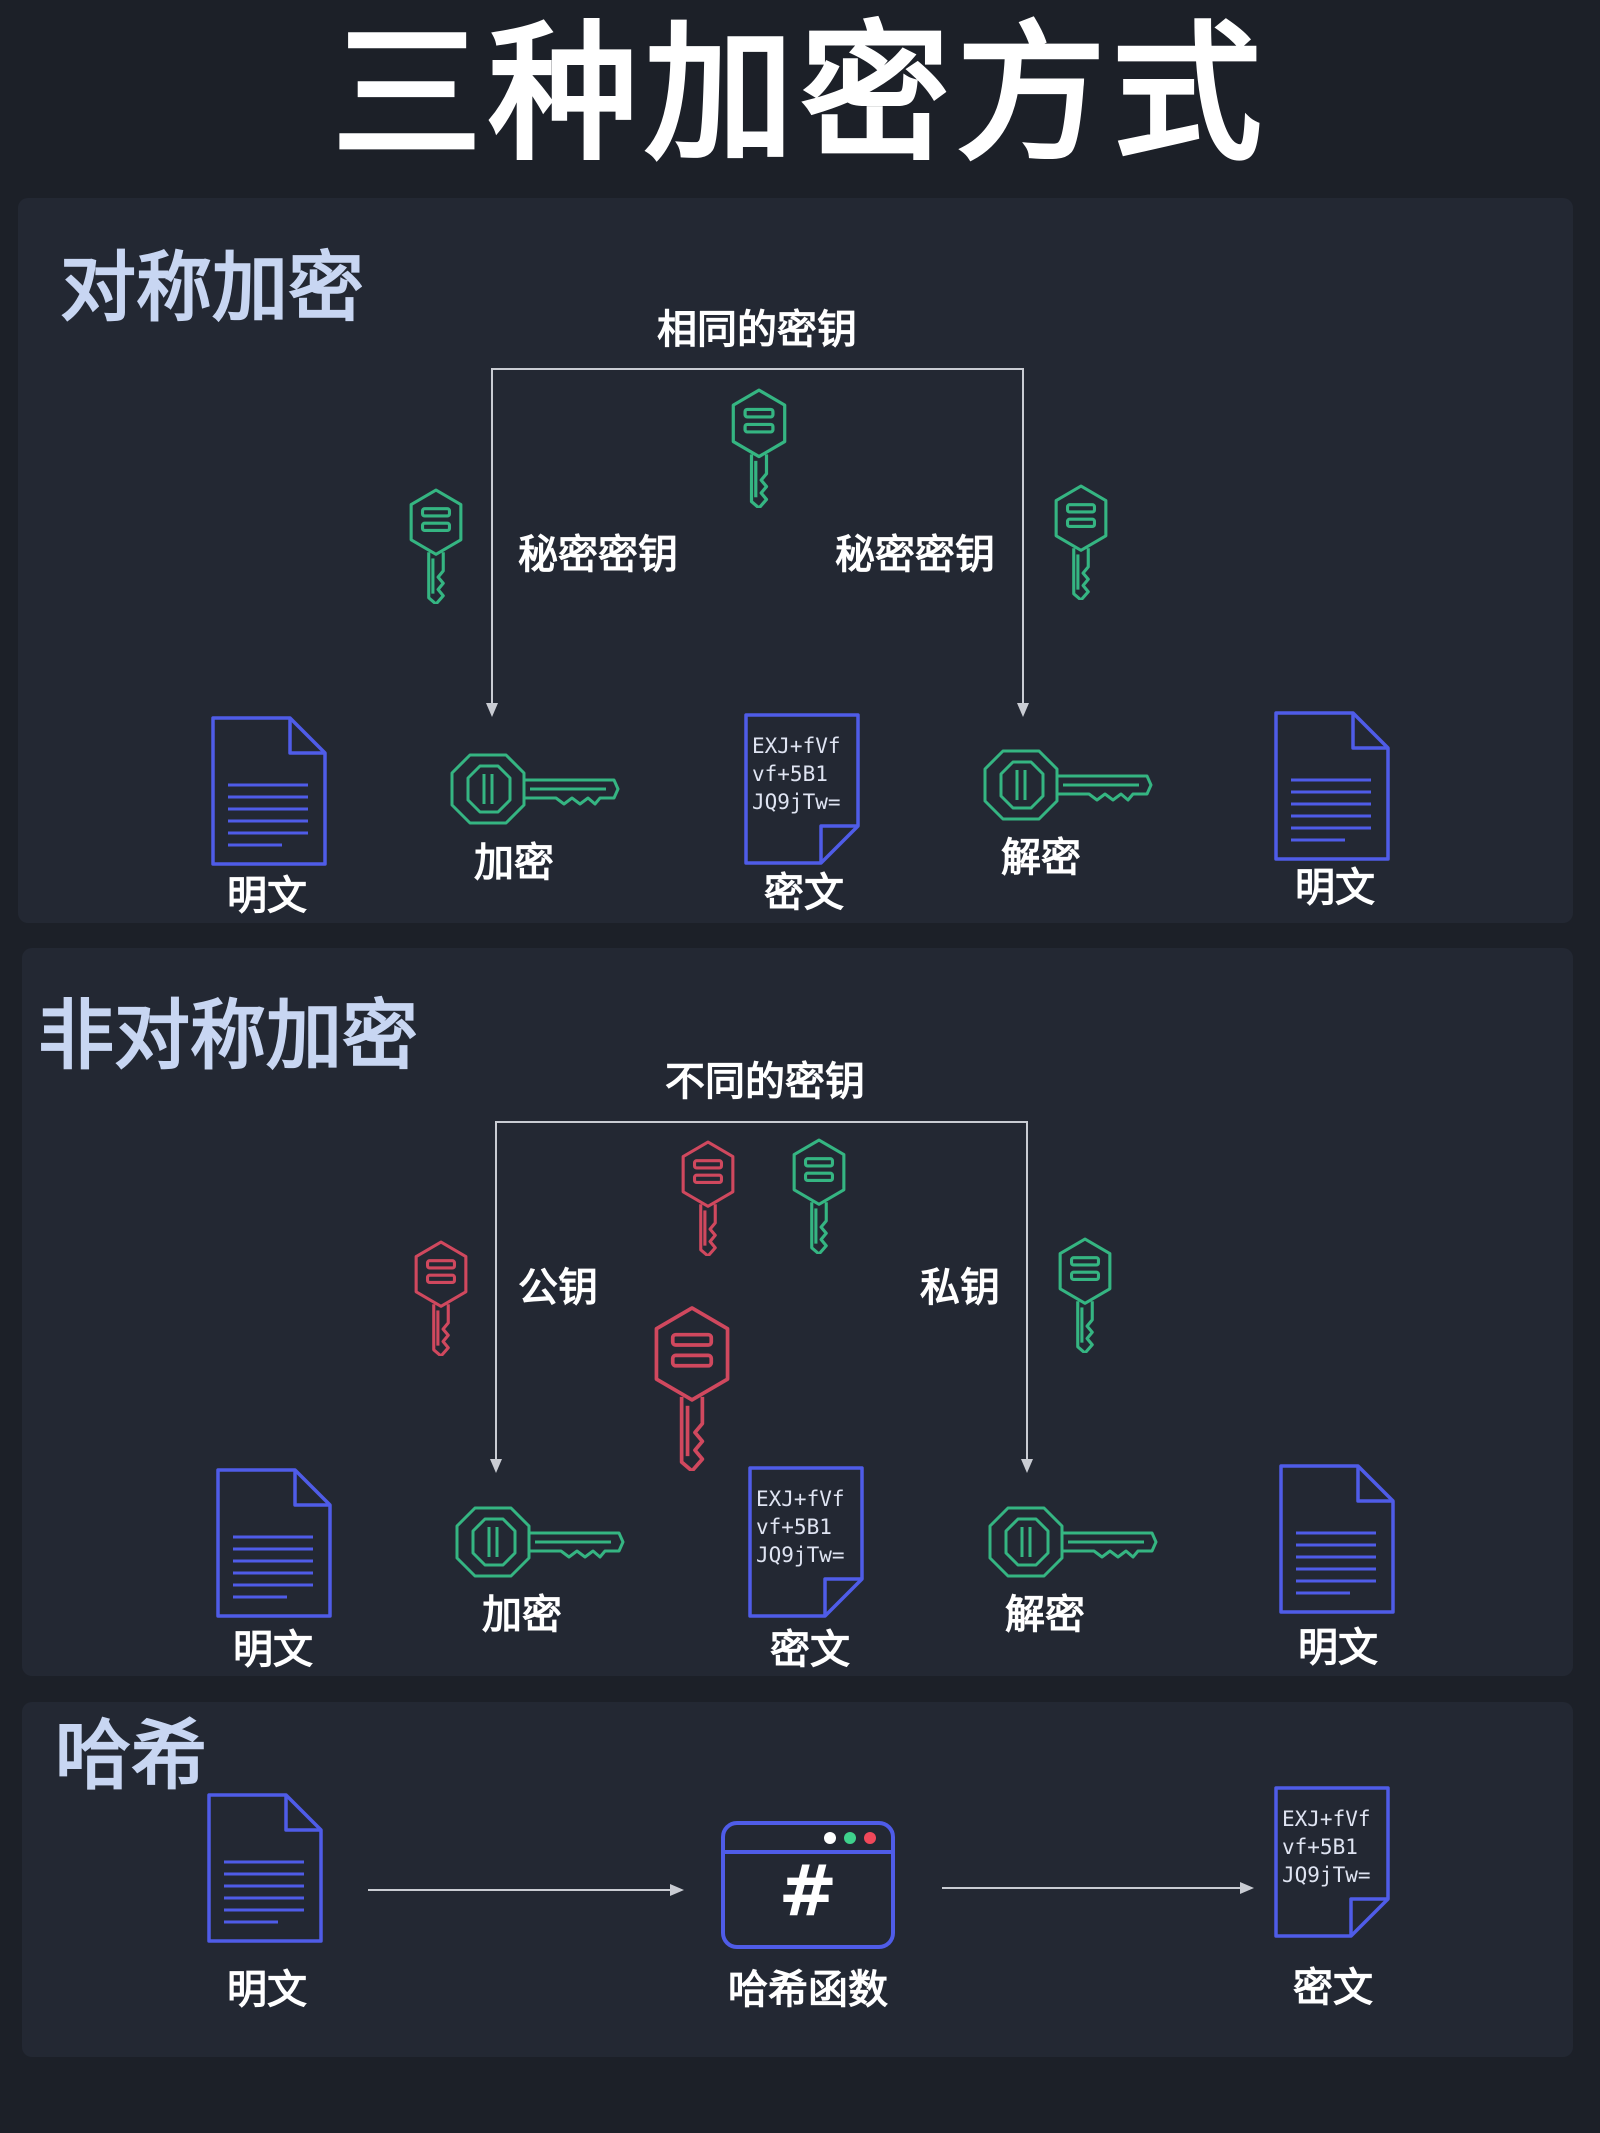 The height and width of the screenshot is (2133, 1600). Describe the element at coordinates (558, 1288) in the screenshot. I see `public-key-label: 公钥` at that location.